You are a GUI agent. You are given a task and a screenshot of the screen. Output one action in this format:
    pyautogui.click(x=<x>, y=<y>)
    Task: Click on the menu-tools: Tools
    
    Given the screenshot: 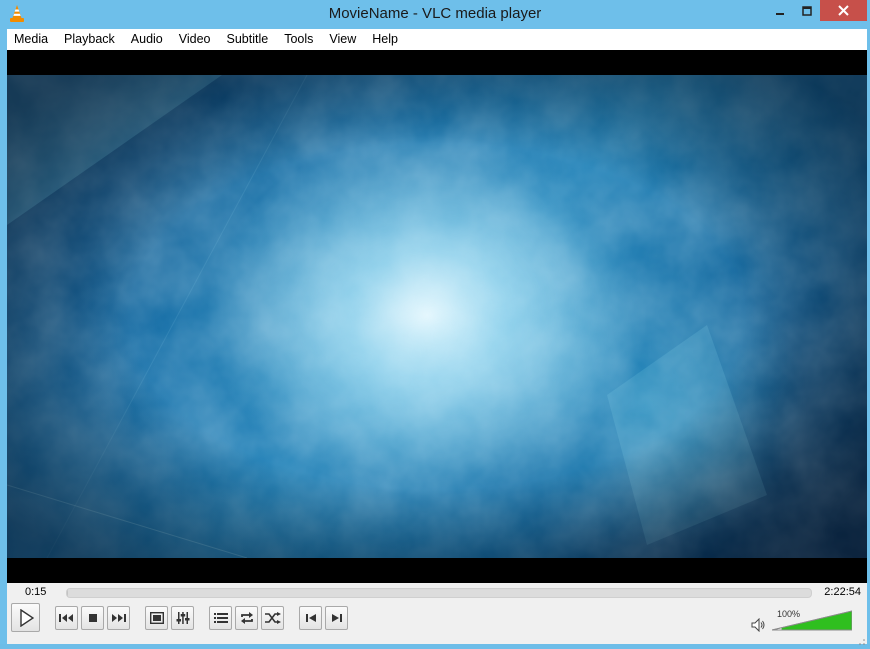 What is the action you would take?
    pyautogui.click(x=298, y=39)
    